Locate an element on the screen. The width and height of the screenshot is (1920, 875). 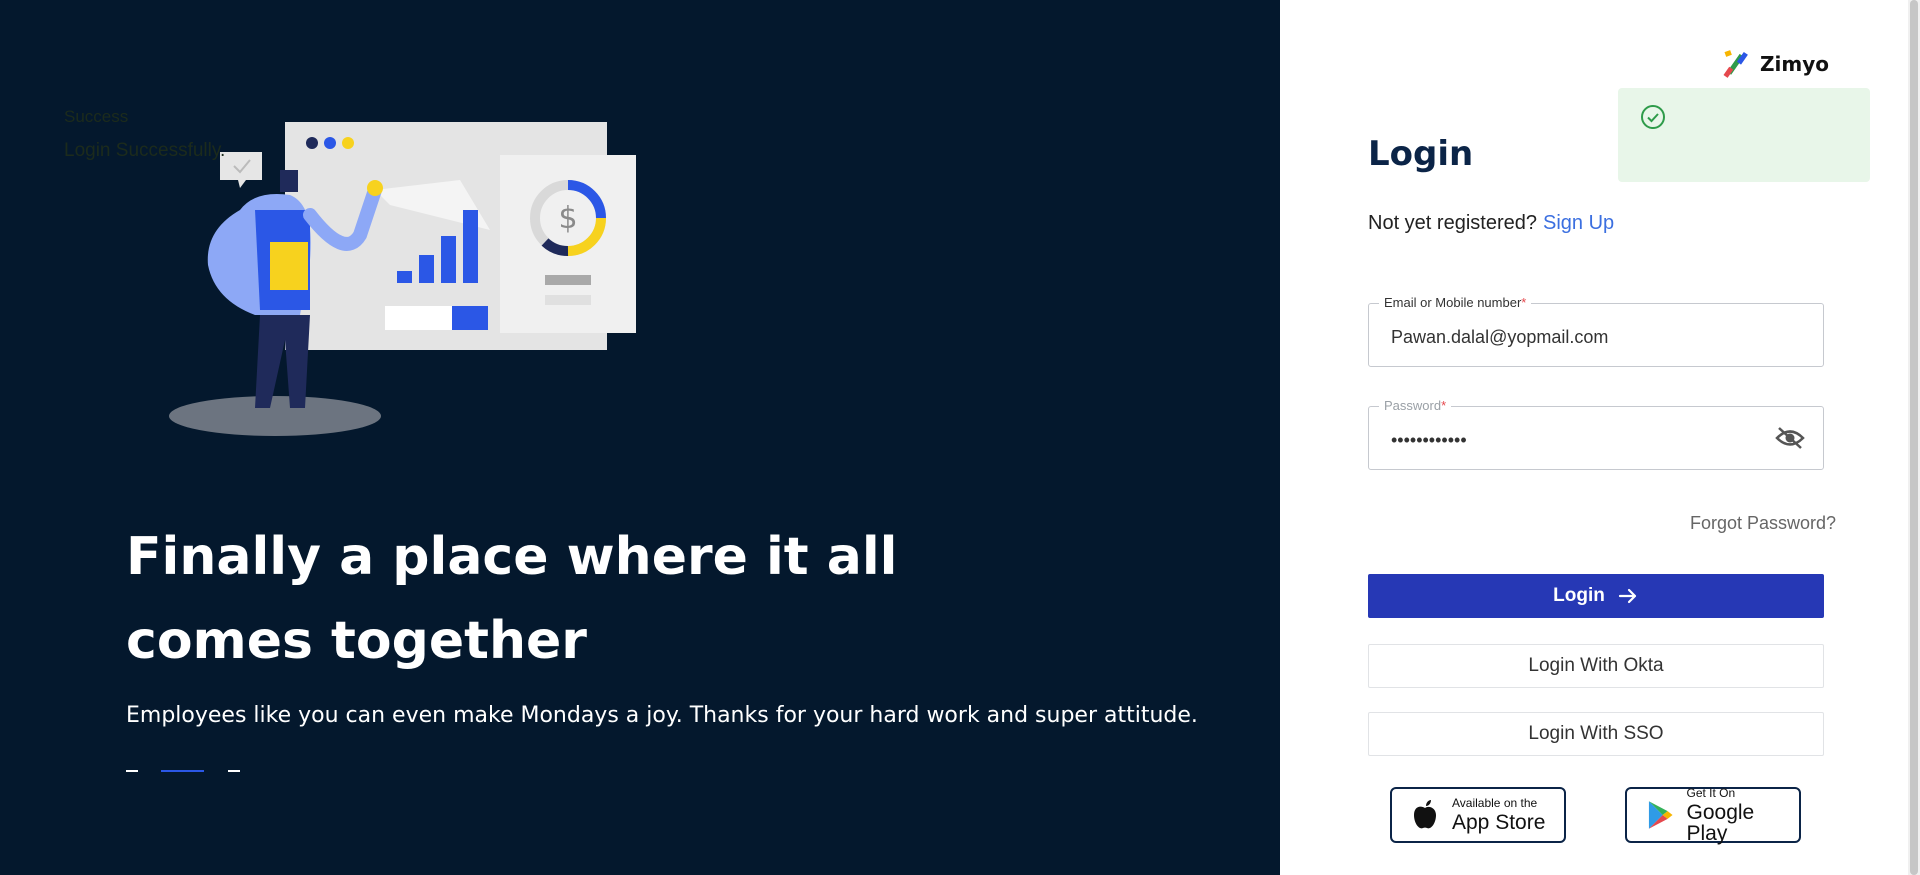
login-with-sso-button: Login With SSO is located at coordinates (1596, 734).